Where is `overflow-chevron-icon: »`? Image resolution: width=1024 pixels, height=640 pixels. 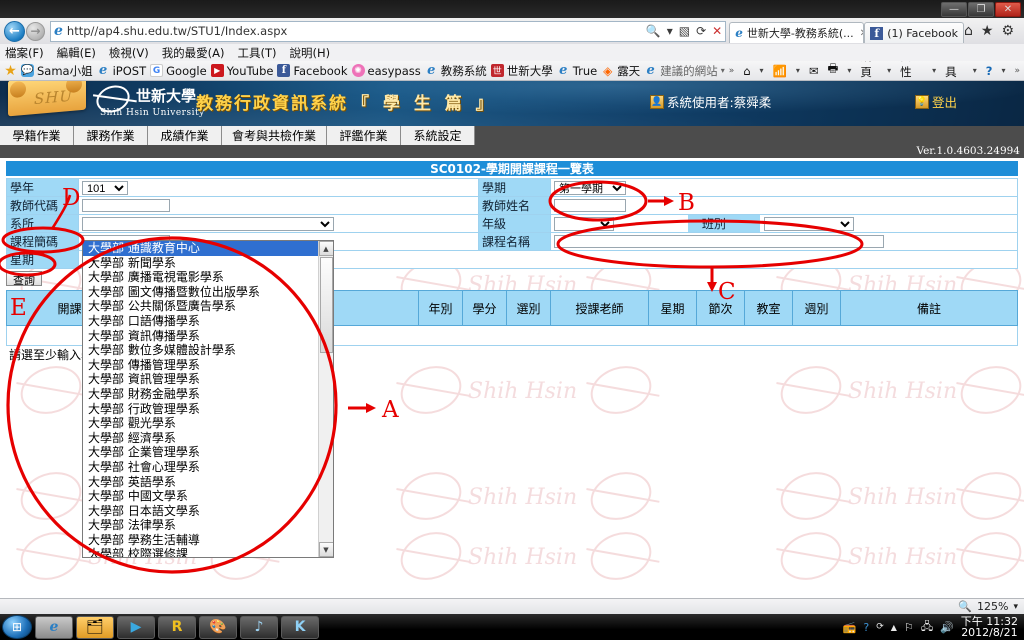
overflow-chevron-icon: » is located at coordinates (732, 71).